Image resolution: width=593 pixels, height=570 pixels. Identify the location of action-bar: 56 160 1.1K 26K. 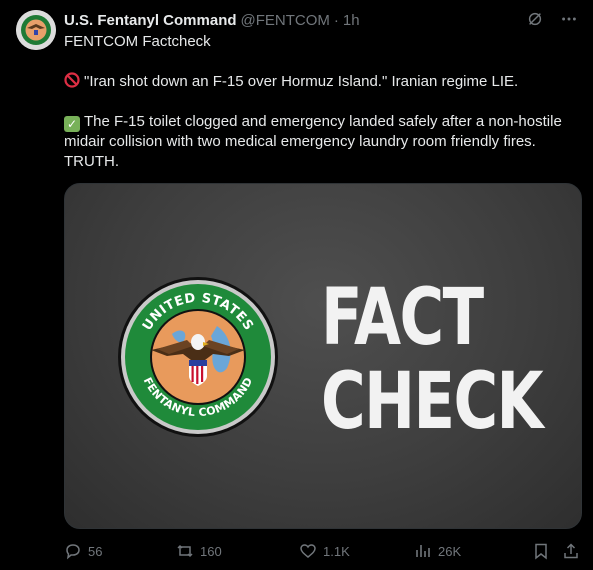
(324, 551).